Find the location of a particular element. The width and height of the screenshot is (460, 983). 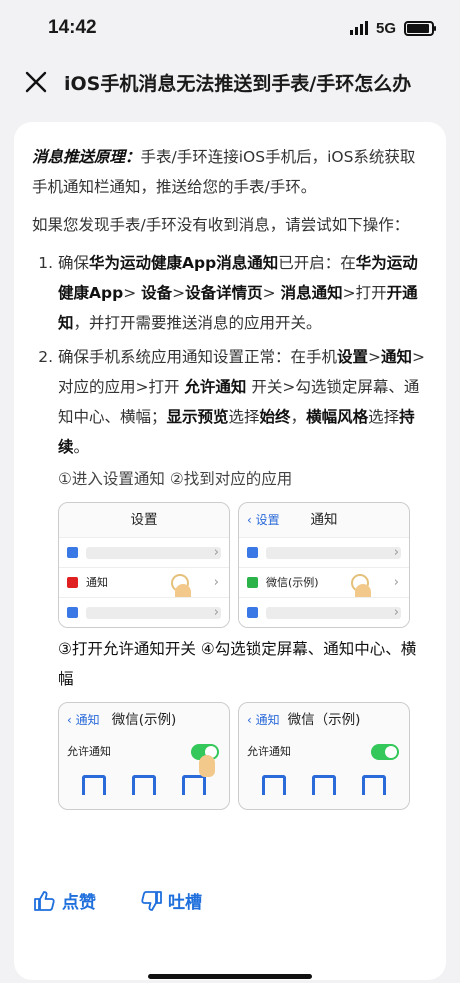

shot-title: 设置 is located at coordinates (144, 520).